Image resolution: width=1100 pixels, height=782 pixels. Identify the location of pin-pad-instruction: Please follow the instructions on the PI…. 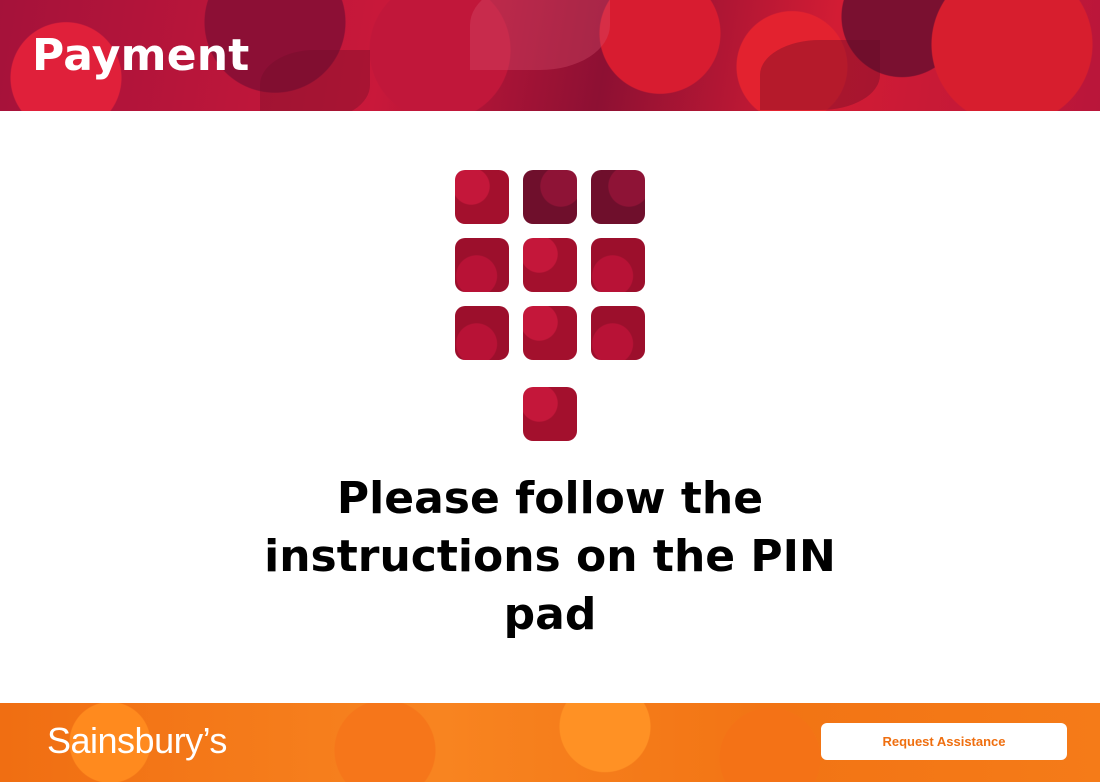
(550, 556).